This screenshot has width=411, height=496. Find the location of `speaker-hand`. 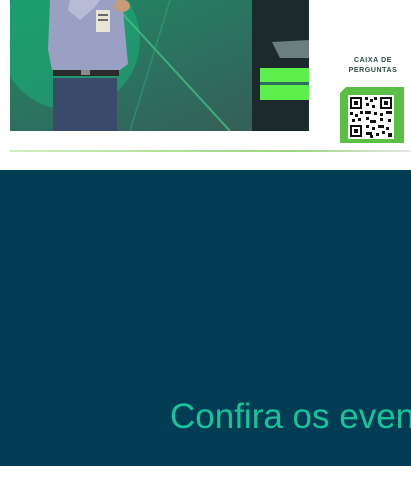

speaker-hand is located at coordinates (122, 6).